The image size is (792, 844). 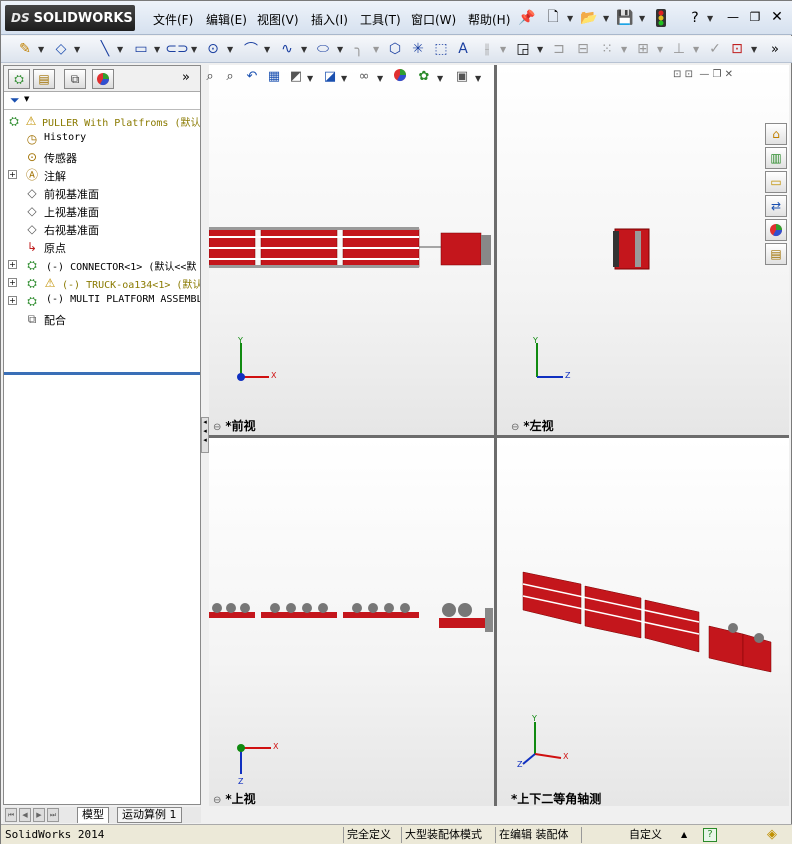 I want to click on trim-icon: ⊟, so click(x=583, y=49).